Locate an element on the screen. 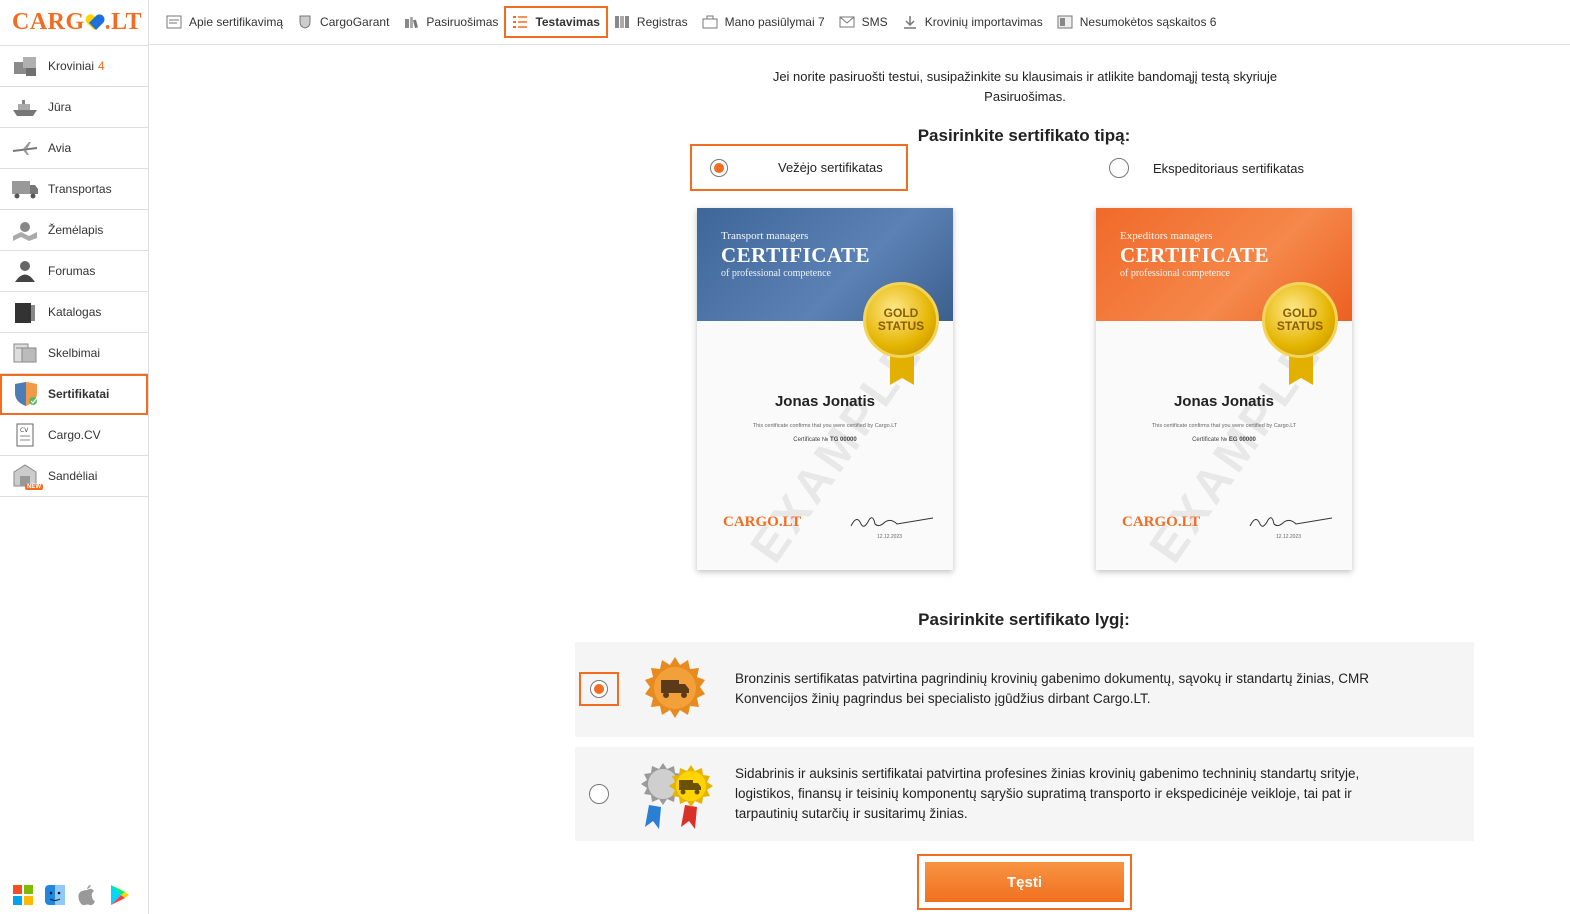  truck-icon is located at coordinates (25, 189).